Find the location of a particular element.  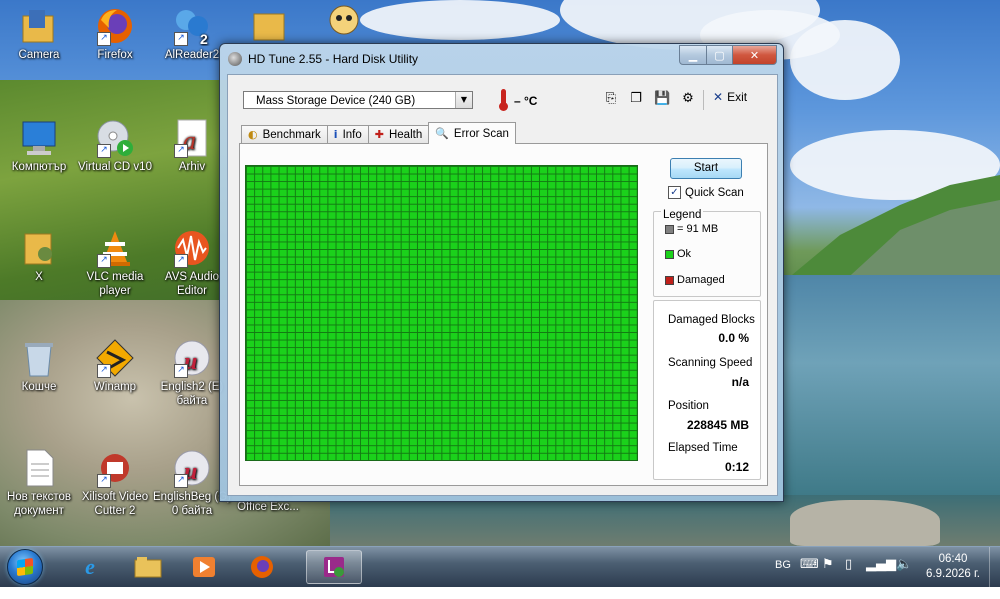

info-icon: i is located at coordinates (335, 134).